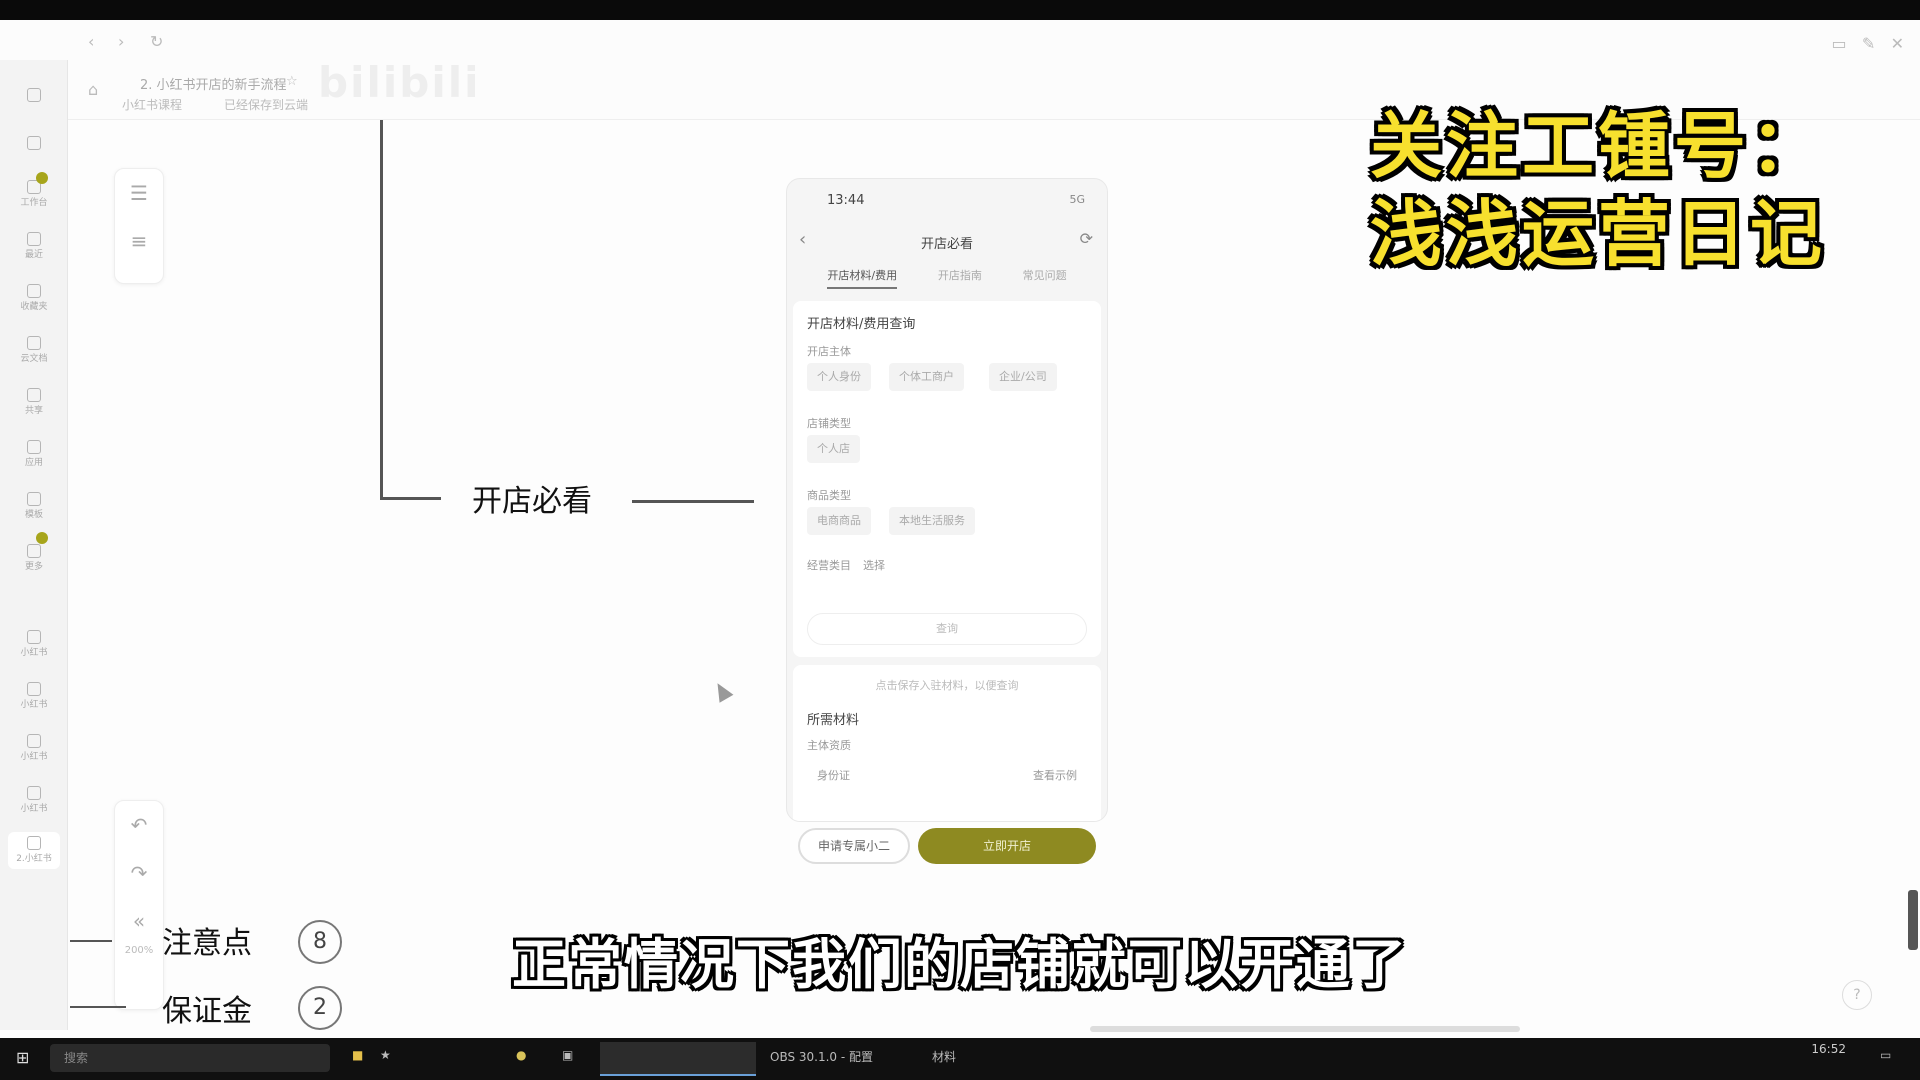  Describe the element at coordinates (34, 551) in the screenshot. I see `more-icon` at that location.